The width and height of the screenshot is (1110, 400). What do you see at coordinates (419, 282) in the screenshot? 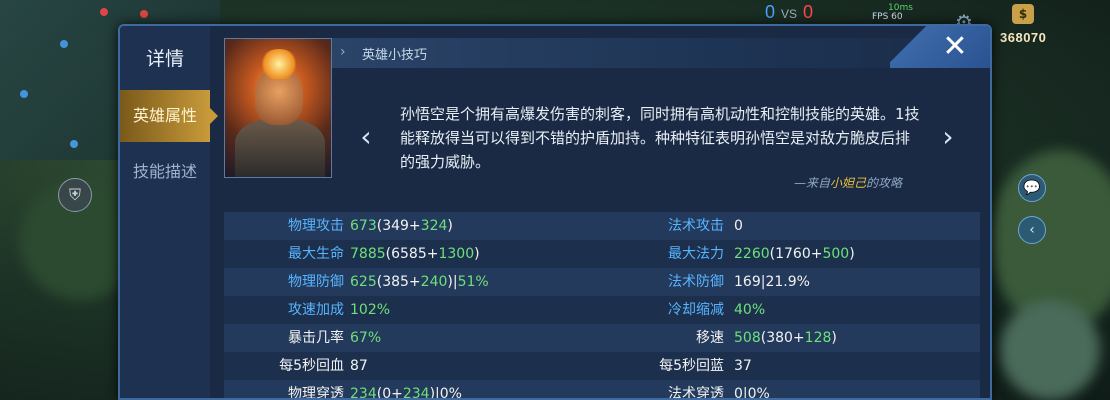
I see `stat-value: 625(385+240)|51%` at bounding box center [419, 282].